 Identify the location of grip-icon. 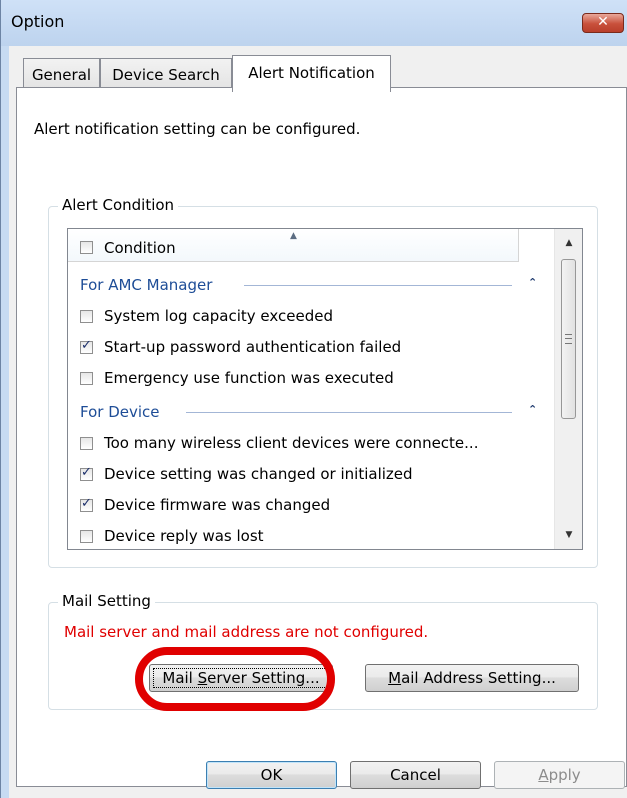
(568, 339).